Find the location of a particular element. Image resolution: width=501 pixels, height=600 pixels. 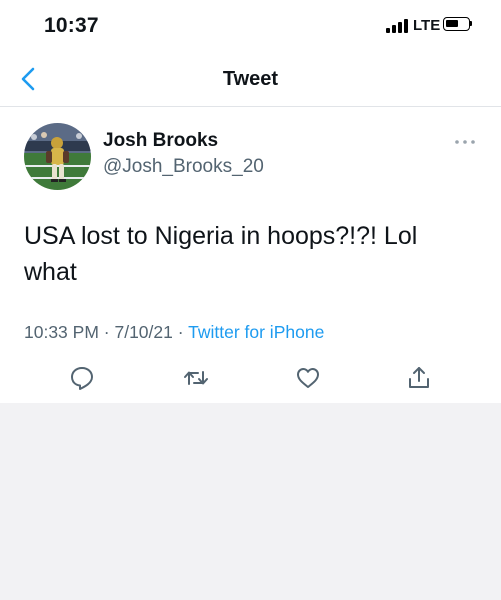

retweet-icon is located at coordinates (196, 378).